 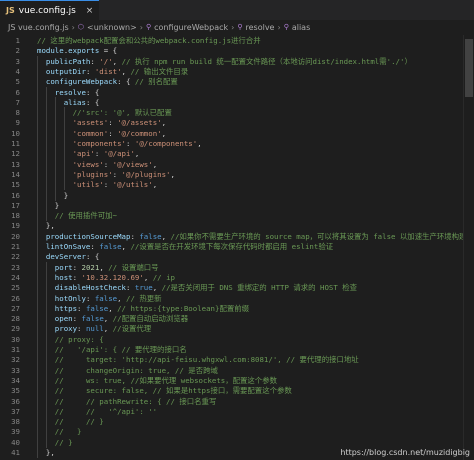 I want to click on editor-tabbar: JS vue.config.js ×, so click(x=237, y=10).